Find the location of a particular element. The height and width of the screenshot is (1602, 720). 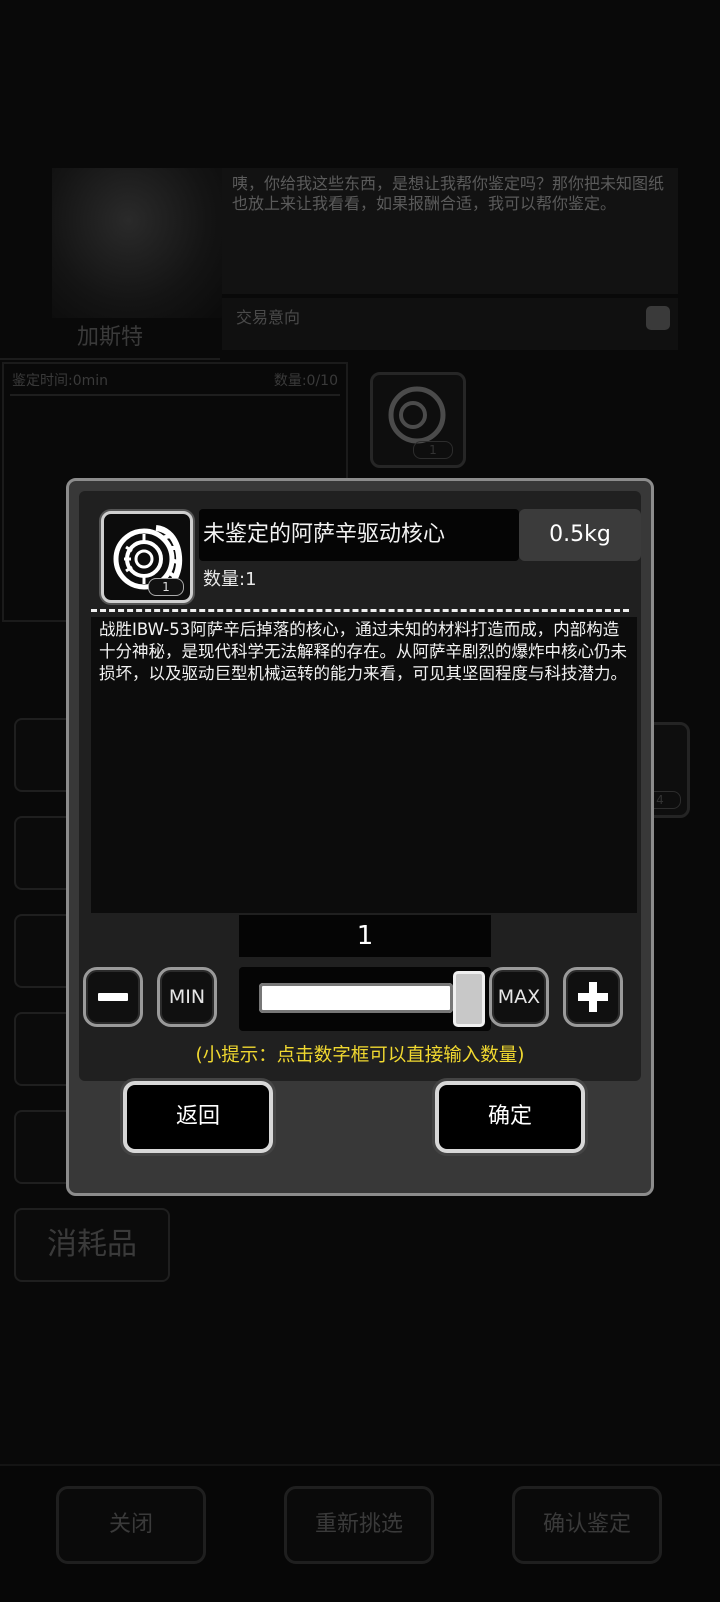

decrease-button is located at coordinates (113, 997).